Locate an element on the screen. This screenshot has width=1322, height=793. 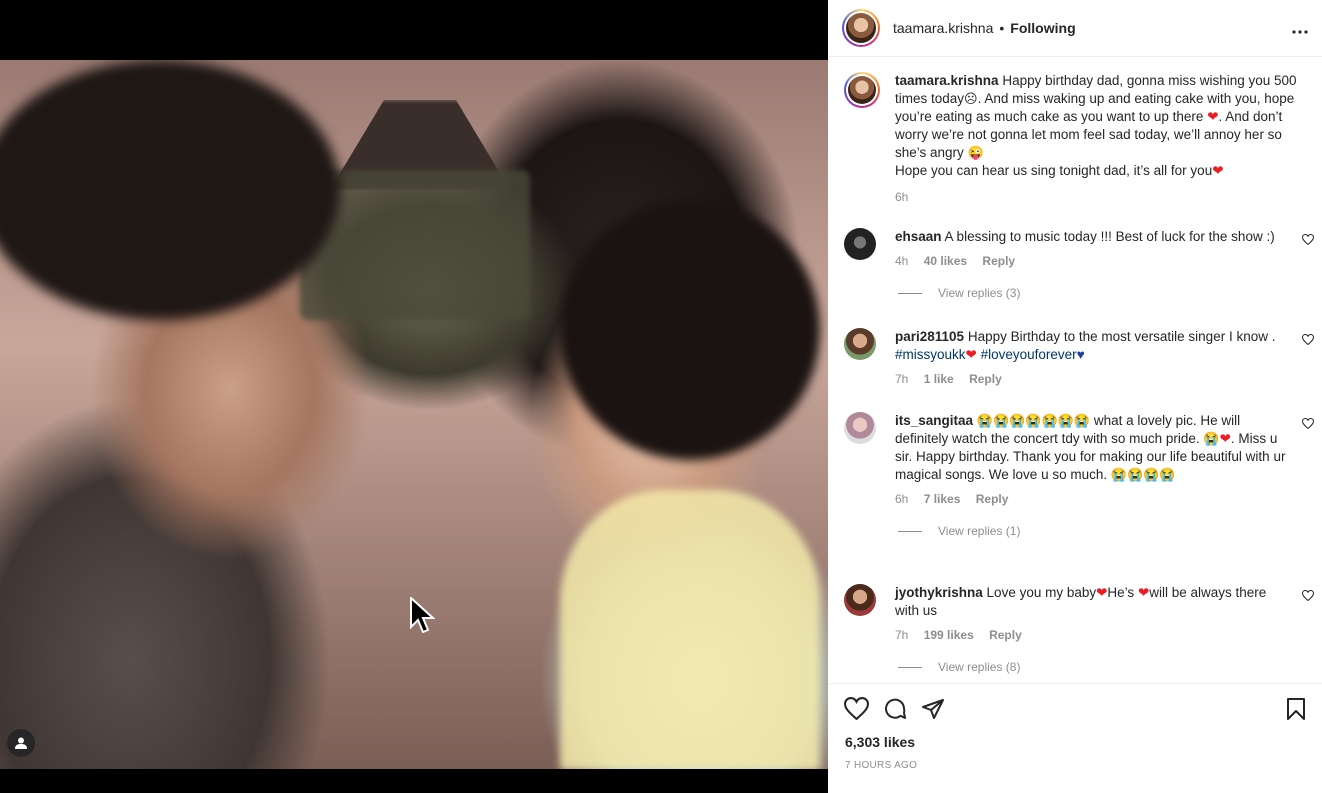
user-icon is located at coordinates (21, 743).